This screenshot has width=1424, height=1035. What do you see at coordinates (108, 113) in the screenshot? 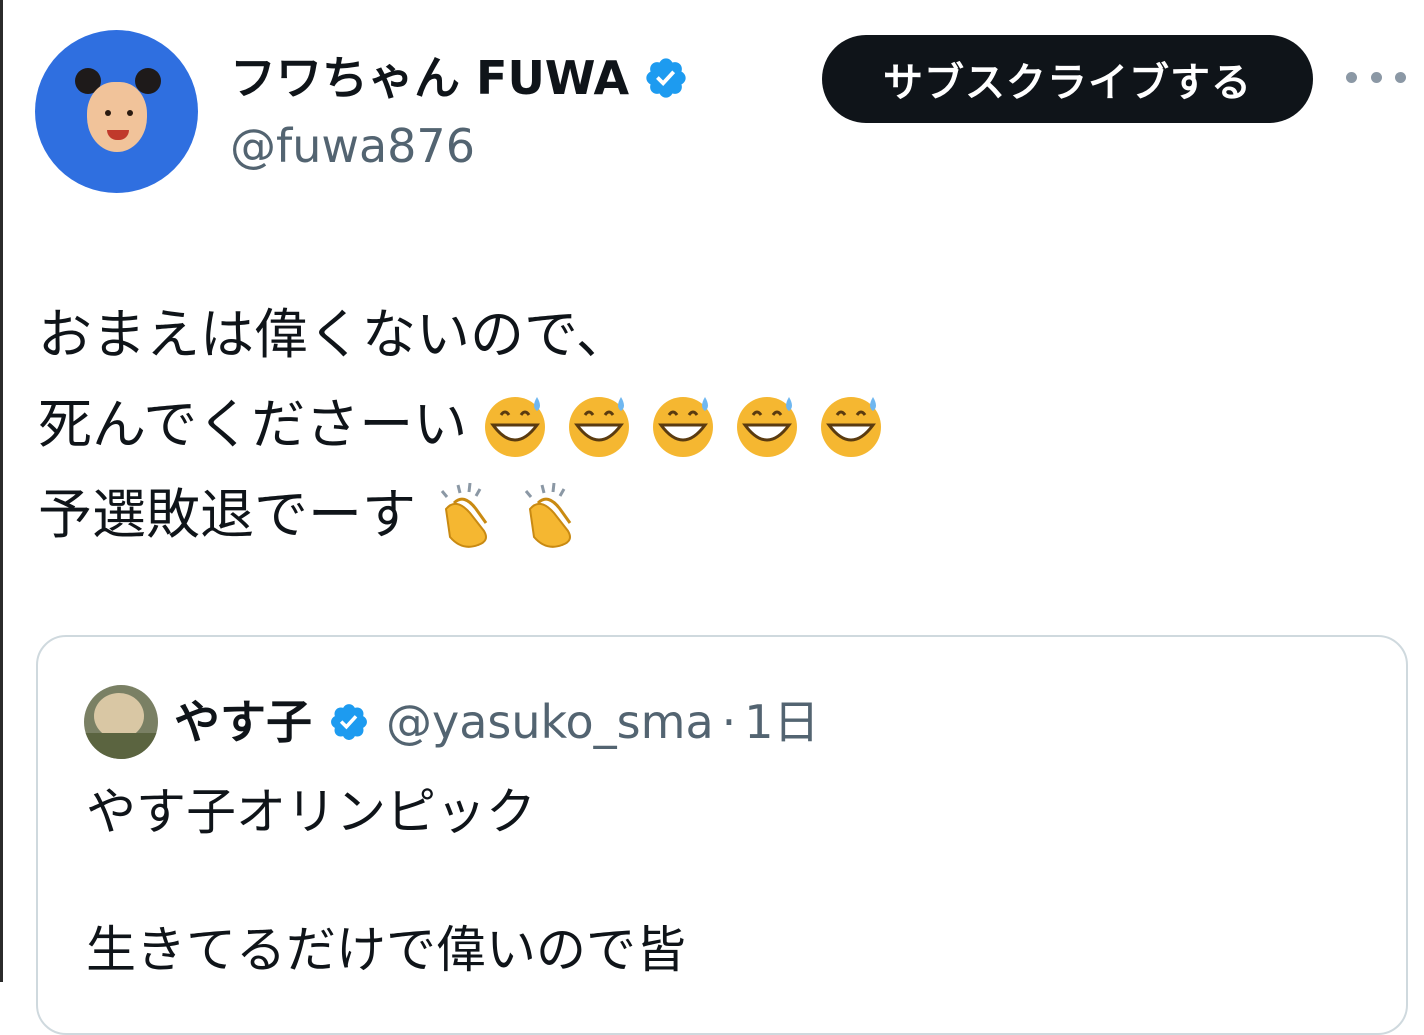
I see `avatar-eye-left` at bounding box center [108, 113].